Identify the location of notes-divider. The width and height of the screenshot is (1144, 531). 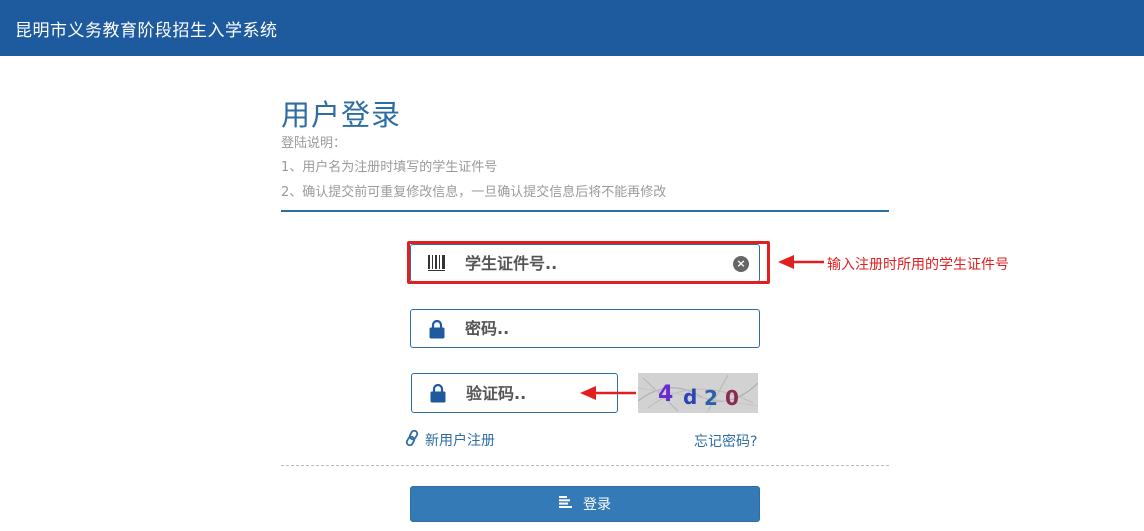
(585, 211).